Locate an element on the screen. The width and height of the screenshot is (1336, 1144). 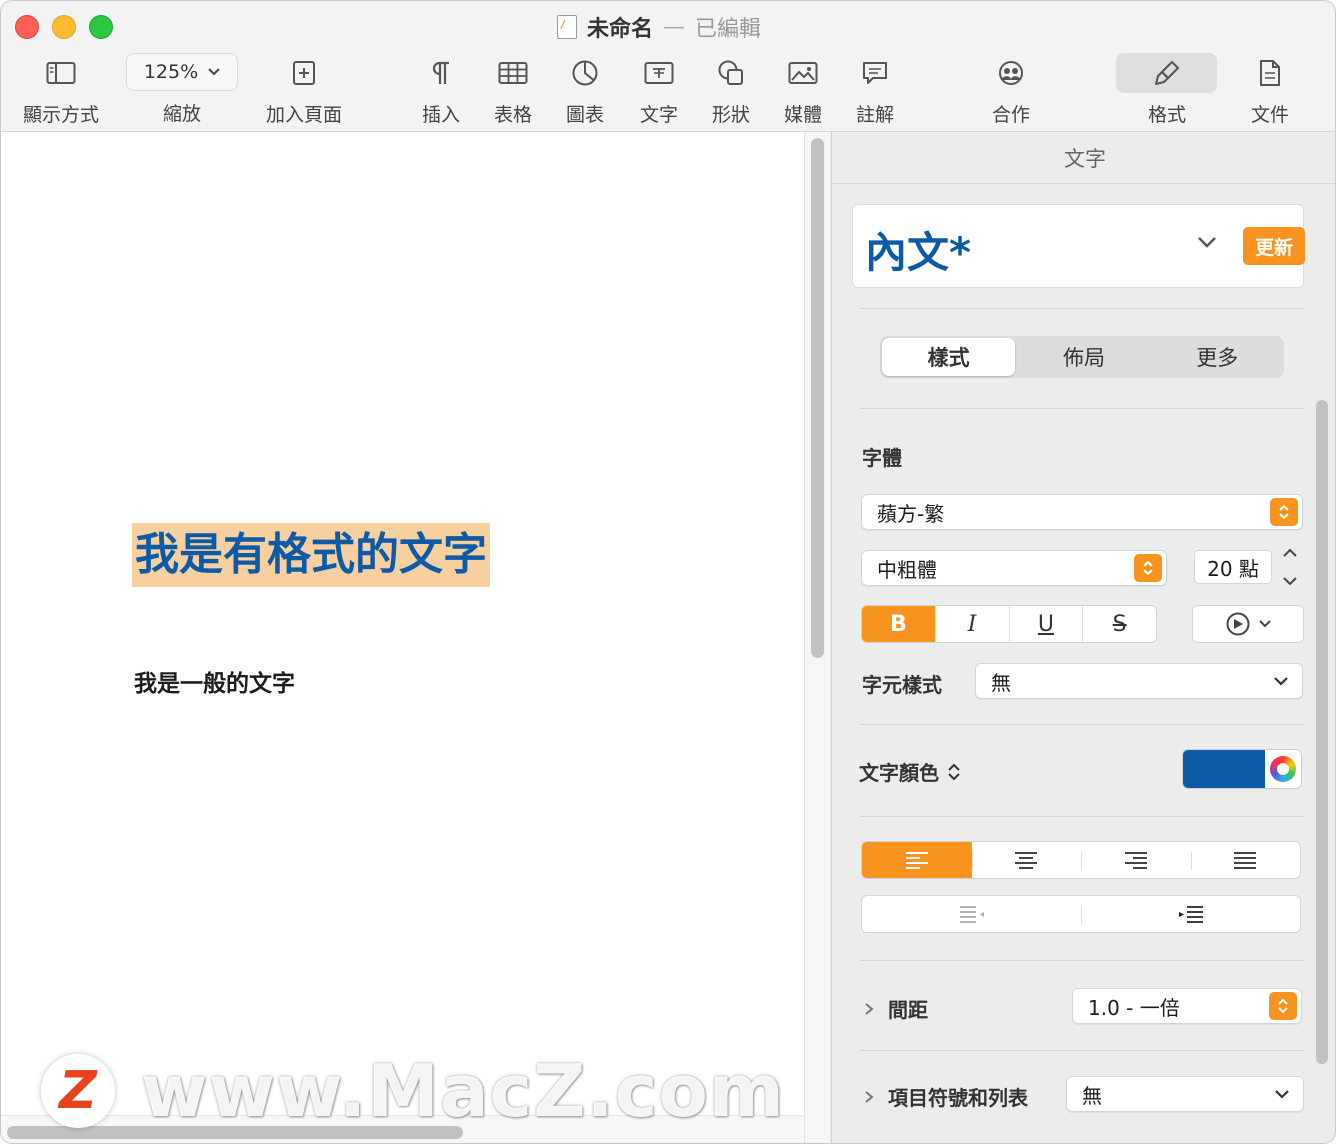
pie-chart-icon is located at coordinates (585, 73).